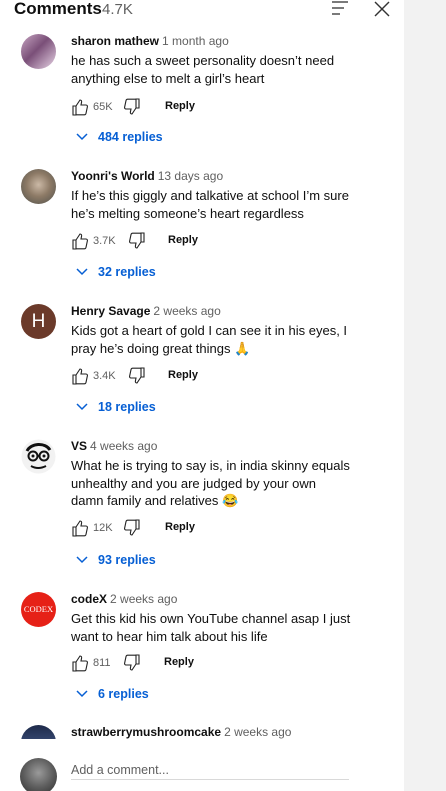 Image resolution: width=446 pixels, height=791 pixels. Describe the element at coordinates (127, 272) in the screenshot. I see `replies-count: 32 replies` at that location.